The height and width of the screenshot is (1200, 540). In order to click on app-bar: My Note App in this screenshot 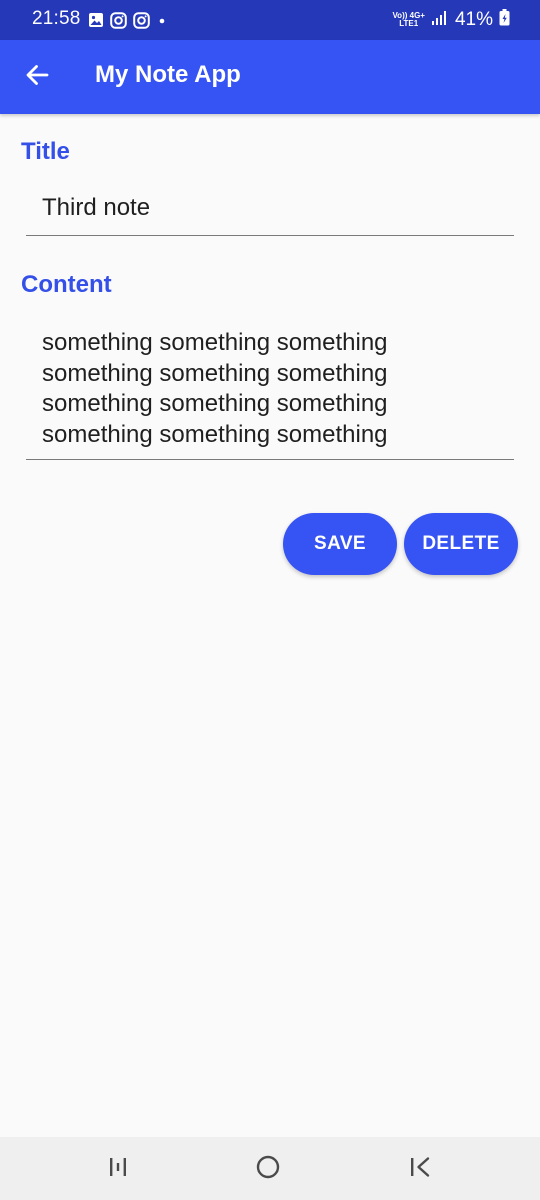, I will do `click(270, 77)`.